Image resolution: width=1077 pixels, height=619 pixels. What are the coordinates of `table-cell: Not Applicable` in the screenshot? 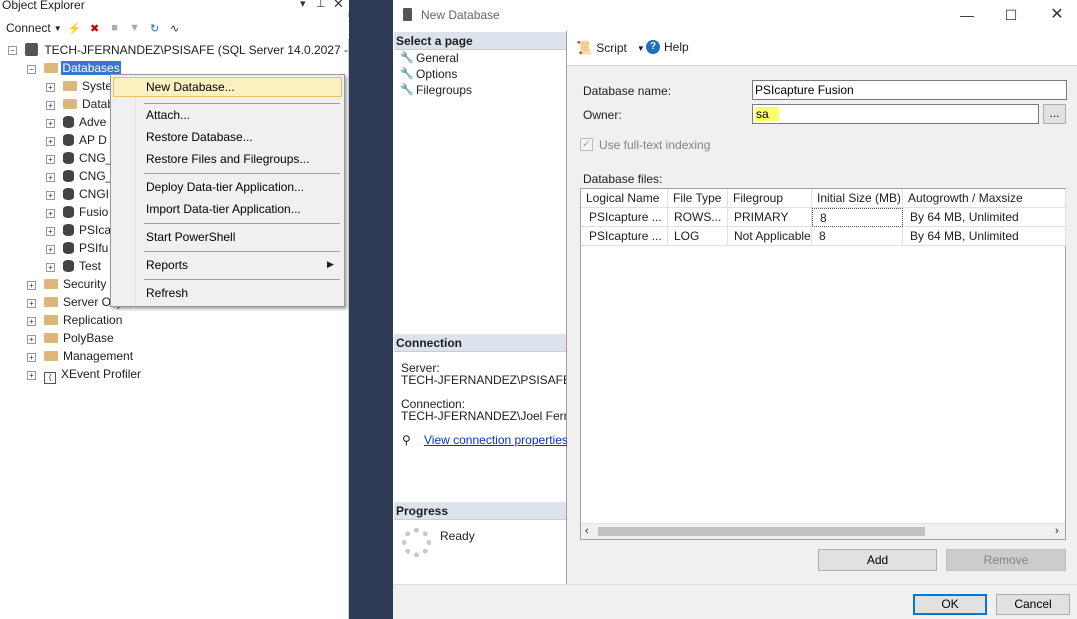 It's located at (770, 236).